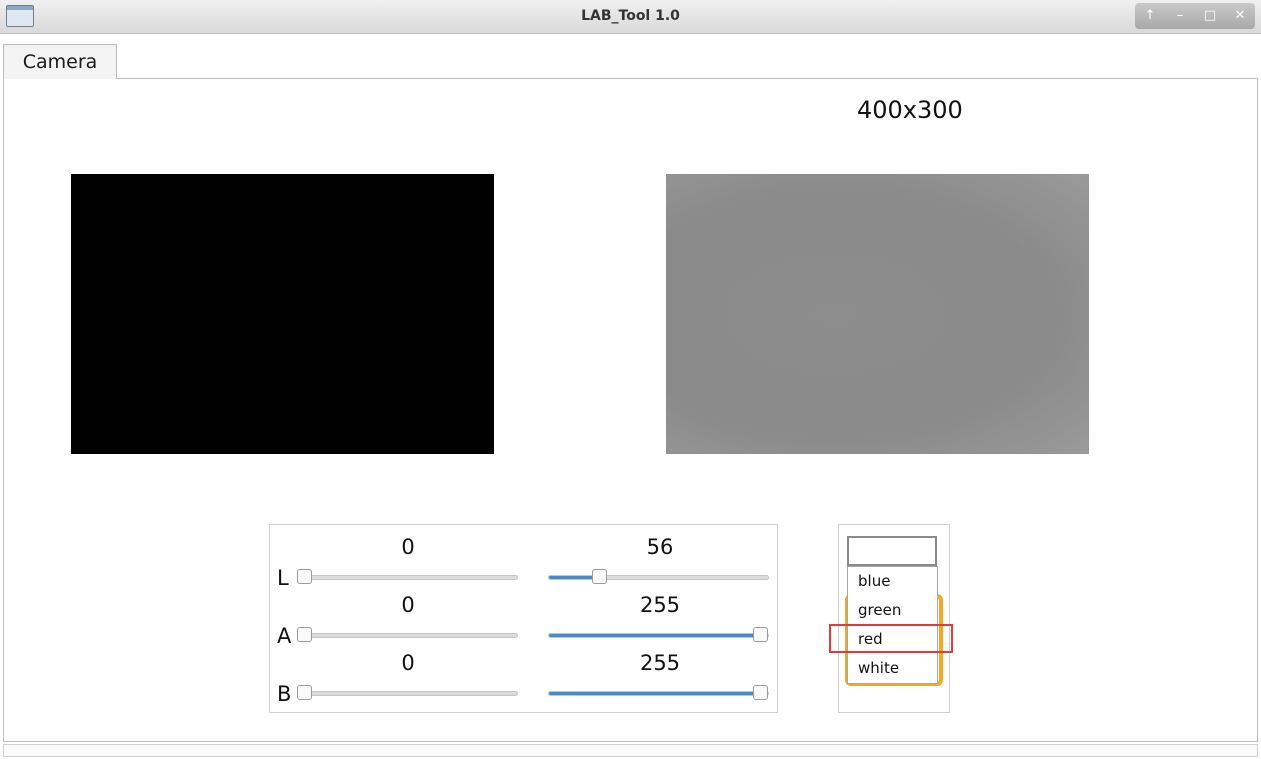 This screenshot has width=1261, height=759. What do you see at coordinates (910, 110) in the screenshot?
I see `resolution-label: 400x300` at bounding box center [910, 110].